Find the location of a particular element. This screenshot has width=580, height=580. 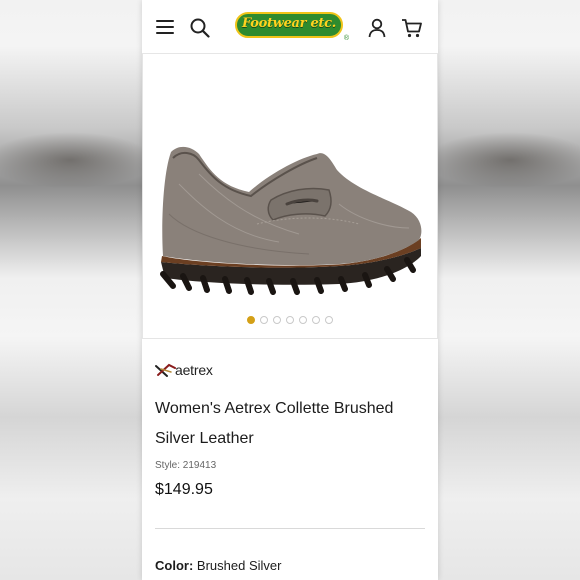

header-bar: Footwear etc. ® is located at coordinates (290, 27).